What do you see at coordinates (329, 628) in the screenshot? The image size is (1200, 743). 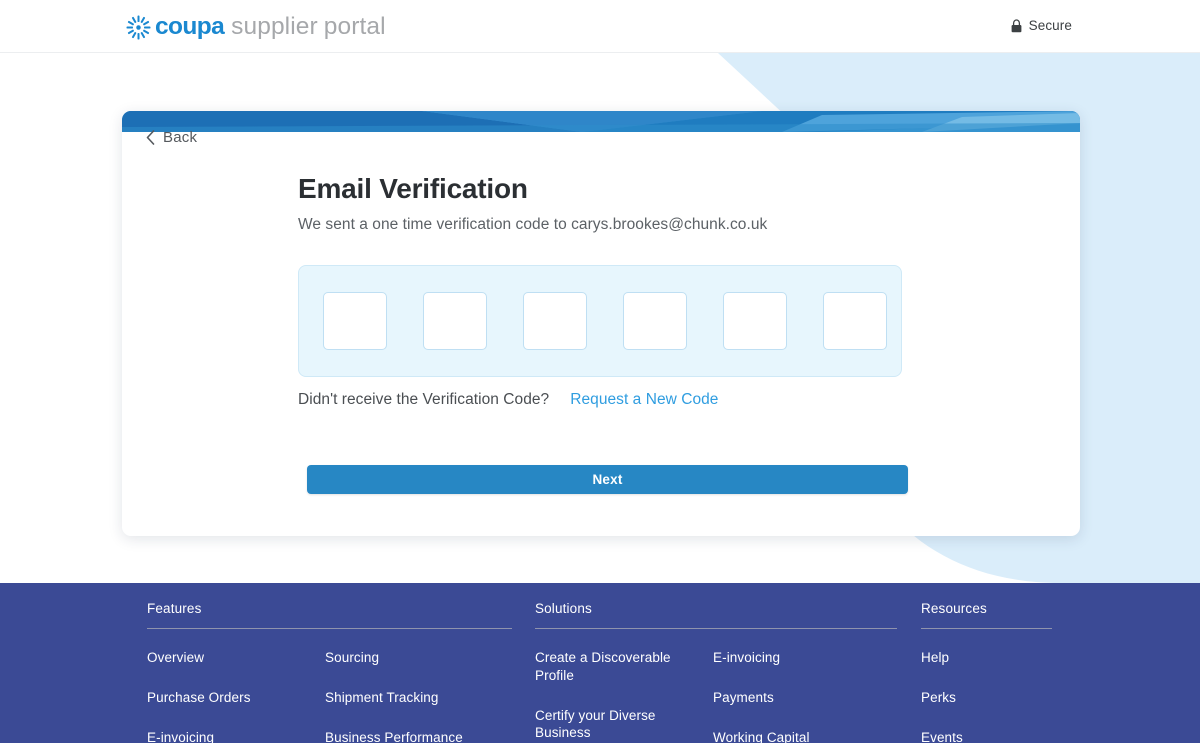 I see `footer-divider-features` at bounding box center [329, 628].